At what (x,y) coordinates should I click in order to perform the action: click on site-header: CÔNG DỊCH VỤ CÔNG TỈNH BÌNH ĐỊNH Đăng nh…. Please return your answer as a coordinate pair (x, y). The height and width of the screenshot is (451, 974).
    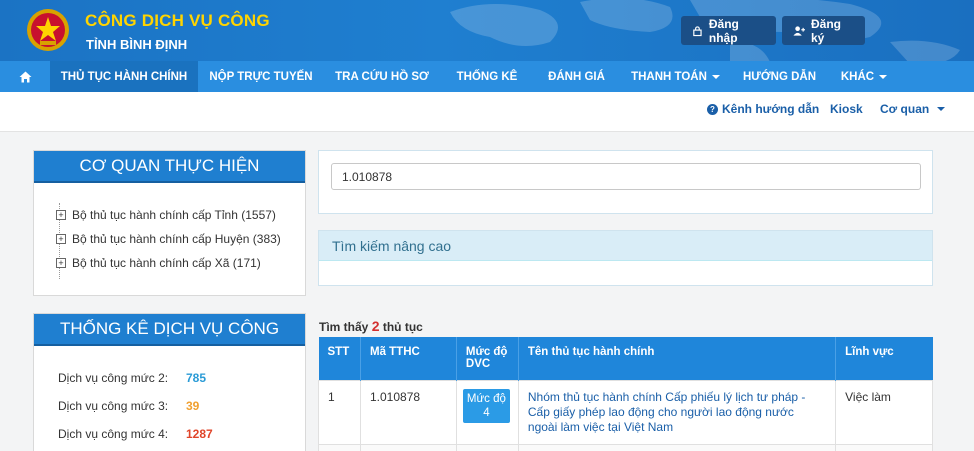
    Looking at the image, I should click on (487, 30).